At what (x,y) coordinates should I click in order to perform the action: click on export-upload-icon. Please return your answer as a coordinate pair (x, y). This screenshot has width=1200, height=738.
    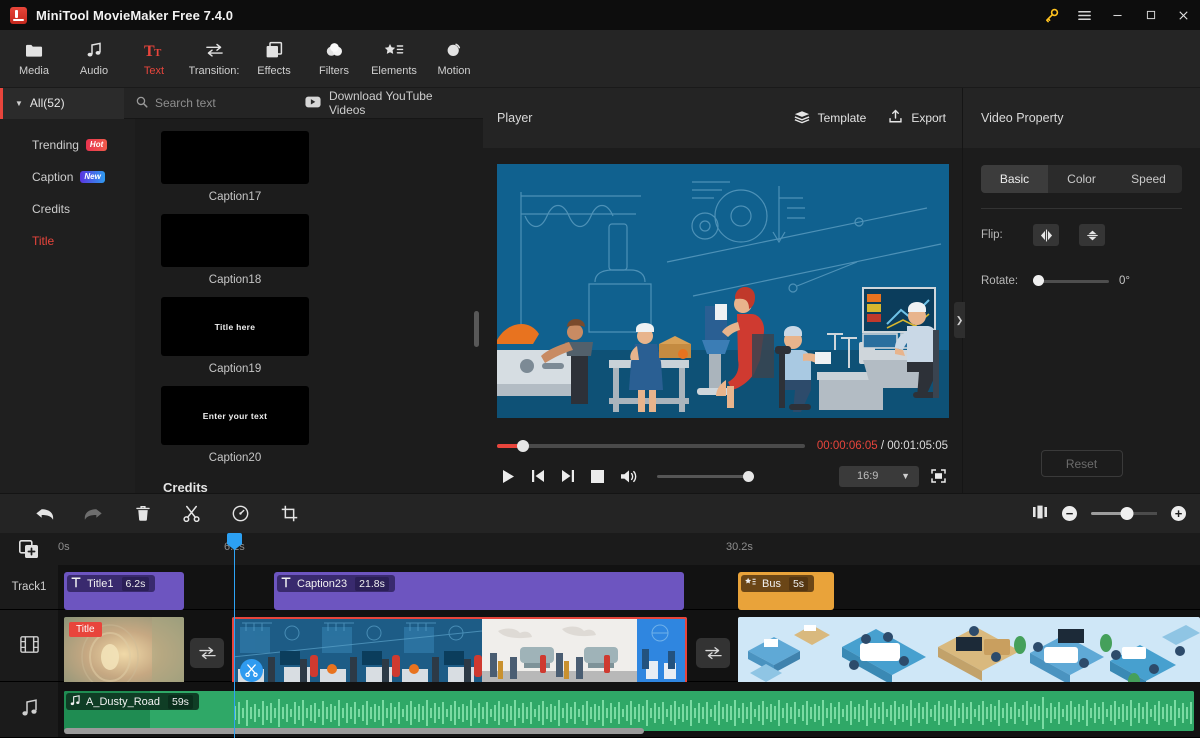
    Looking at the image, I should click on (895, 118).